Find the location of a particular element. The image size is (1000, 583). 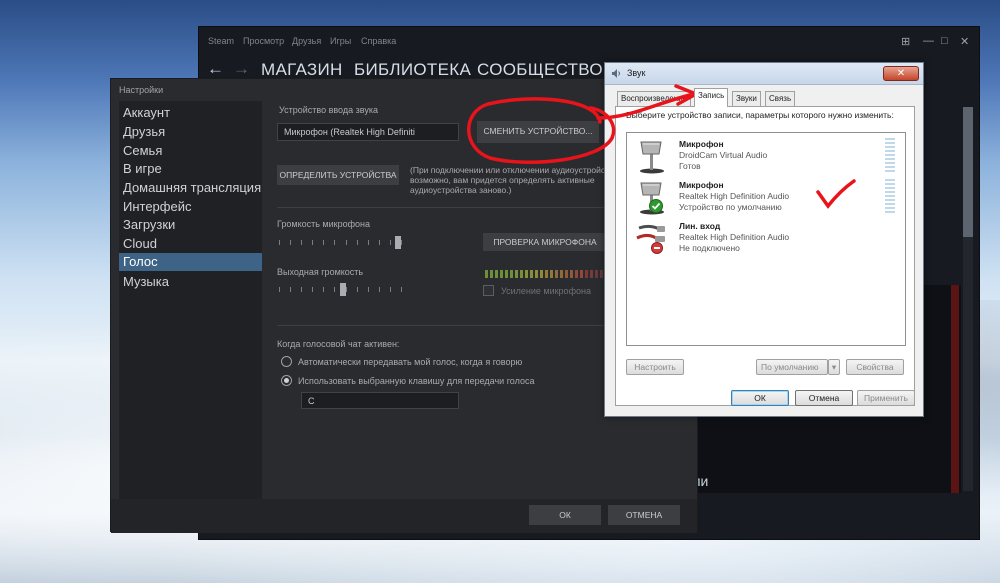

output-volume-slider-knob is located at coordinates (343, 289).